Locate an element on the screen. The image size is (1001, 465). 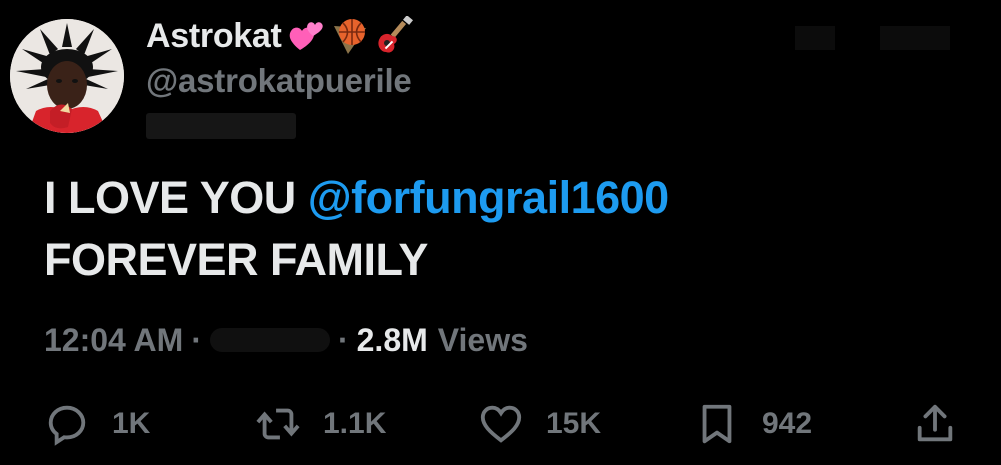
like-button: 15K is located at coordinates (539, 424).